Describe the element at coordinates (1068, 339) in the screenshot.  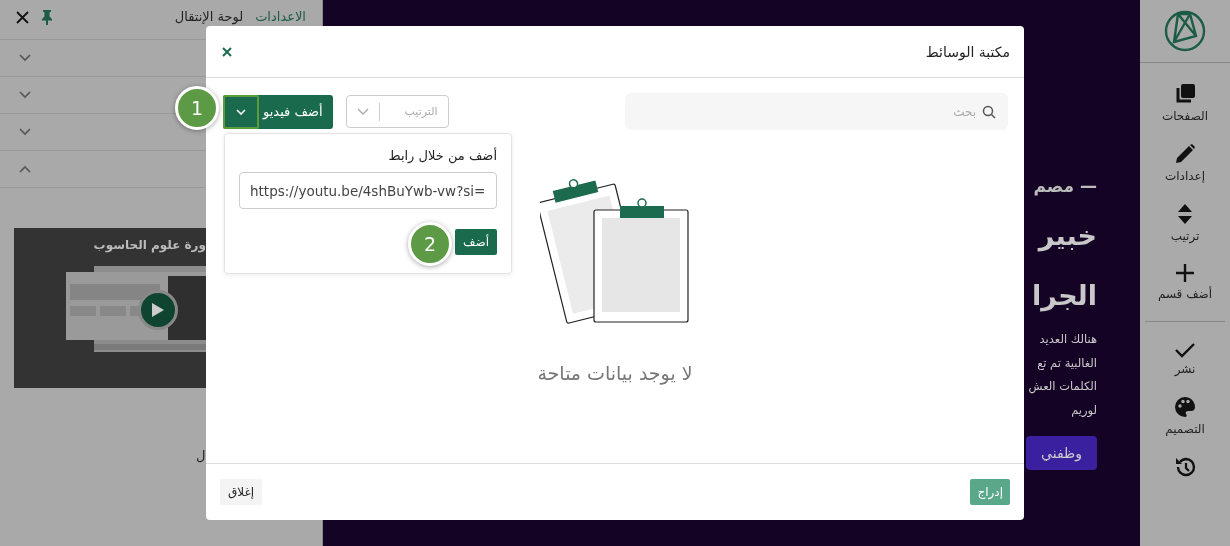
I see `paragraph-line: هنالك العديد` at that location.